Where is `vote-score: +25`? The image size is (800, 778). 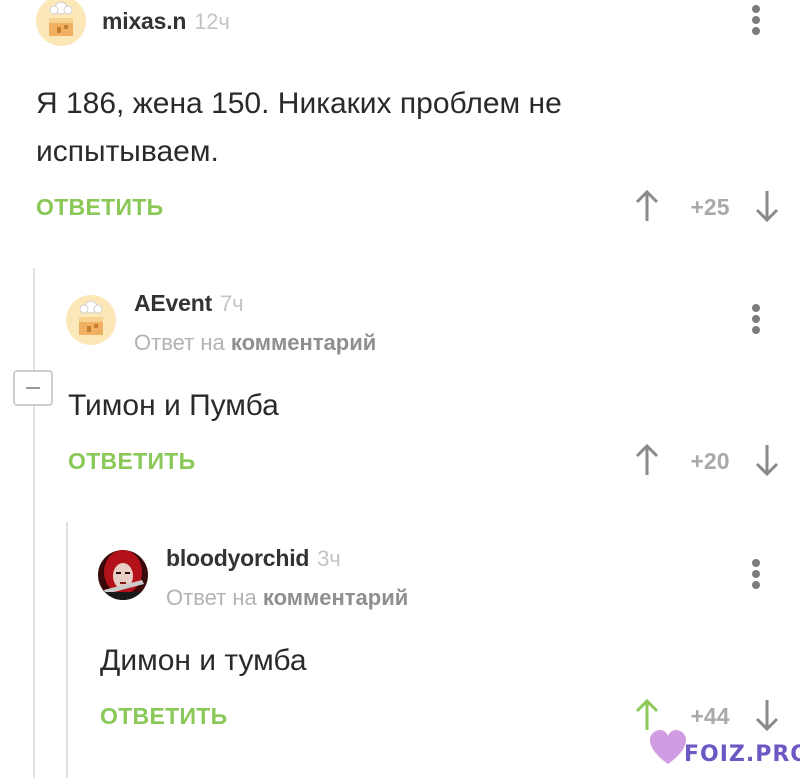
vote-score: +25 is located at coordinates (710, 207).